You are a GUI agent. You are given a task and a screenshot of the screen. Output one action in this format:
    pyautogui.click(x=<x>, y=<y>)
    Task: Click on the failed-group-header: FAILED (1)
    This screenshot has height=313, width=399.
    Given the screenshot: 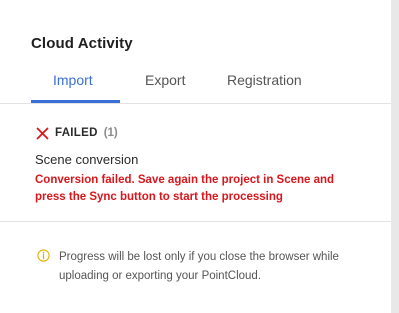 What is the action you would take?
    pyautogui.click(x=77, y=133)
    